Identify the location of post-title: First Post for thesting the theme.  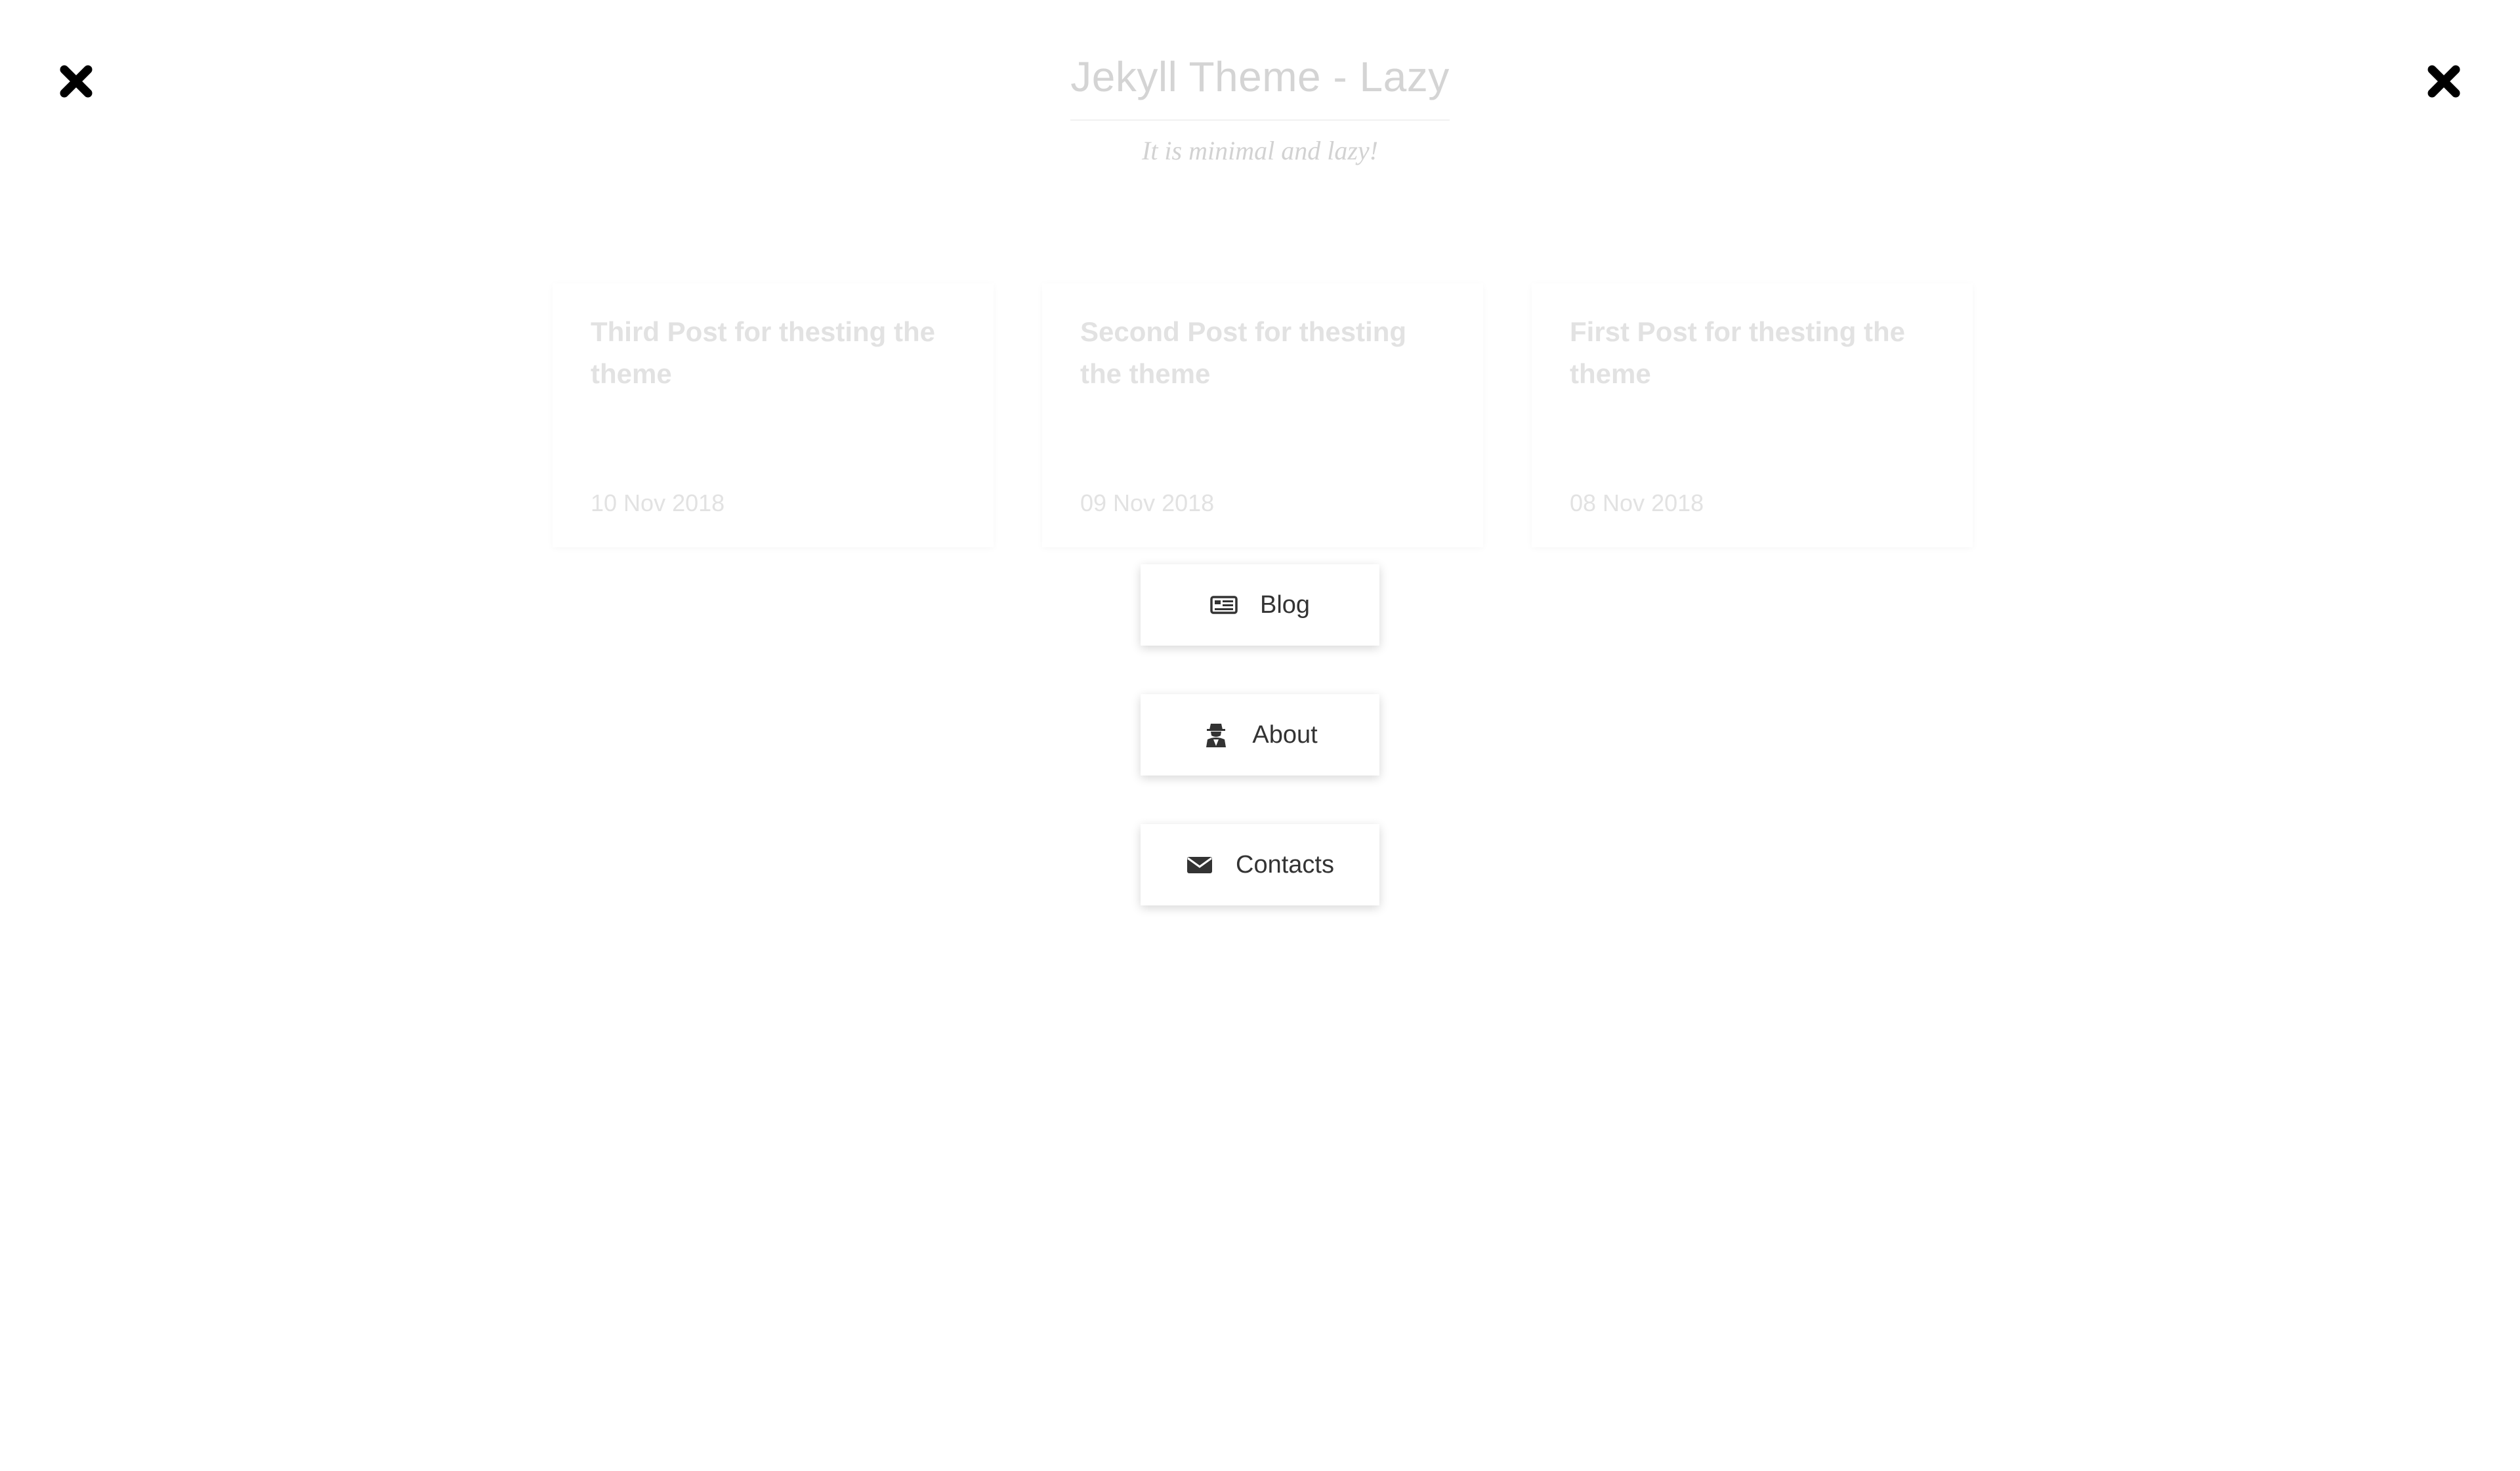
(1752, 353).